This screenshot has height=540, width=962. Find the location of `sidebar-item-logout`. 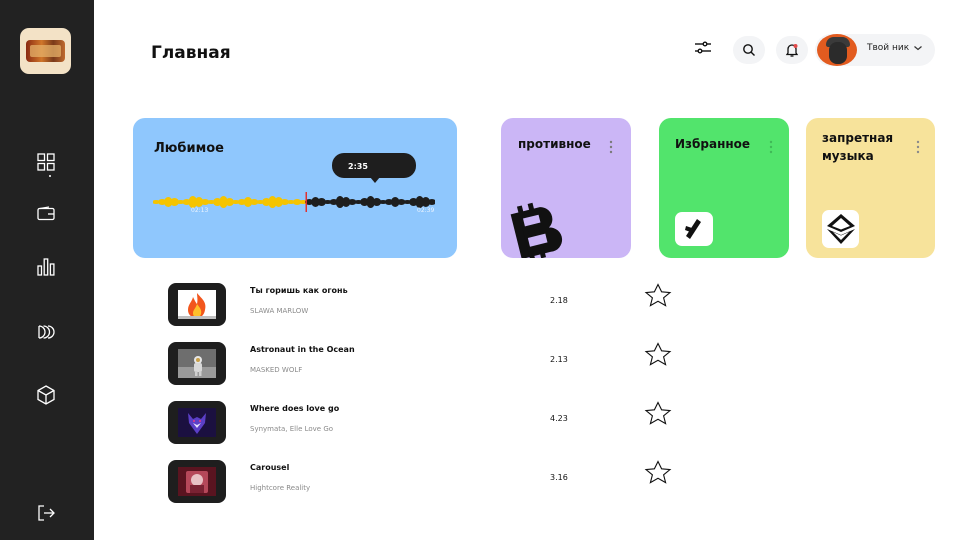

sidebar-item-logout is located at coordinates (46, 513).